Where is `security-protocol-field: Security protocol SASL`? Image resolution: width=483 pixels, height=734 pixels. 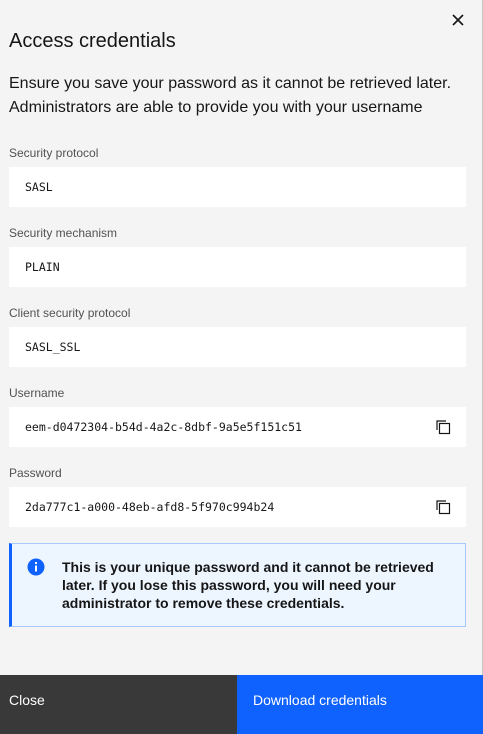
security-protocol-field: Security protocol SASL is located at coordinates (237, 176).